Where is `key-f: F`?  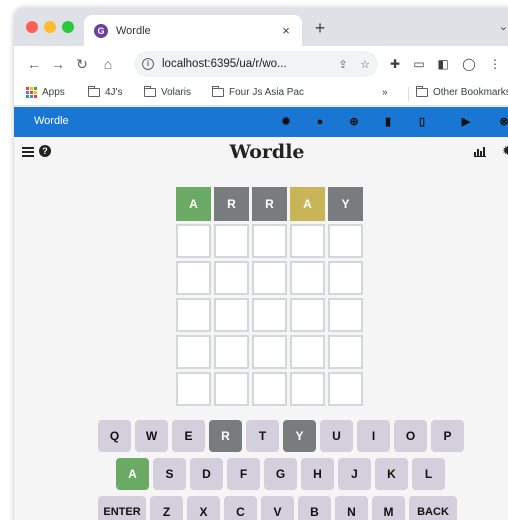 key-f: F is located at coordinates (243, 474).